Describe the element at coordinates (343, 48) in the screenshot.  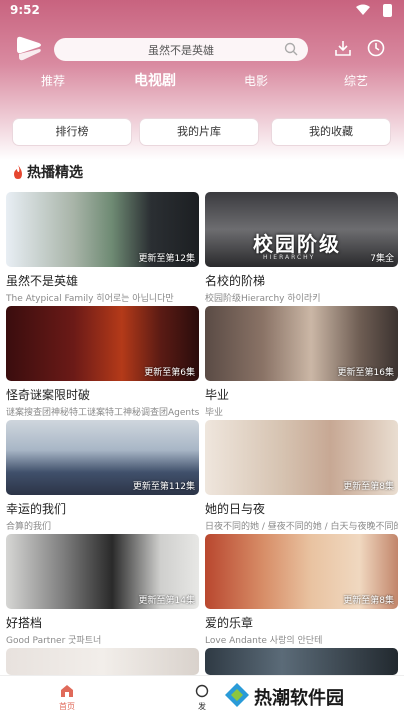
I see `download-icon` at that location.